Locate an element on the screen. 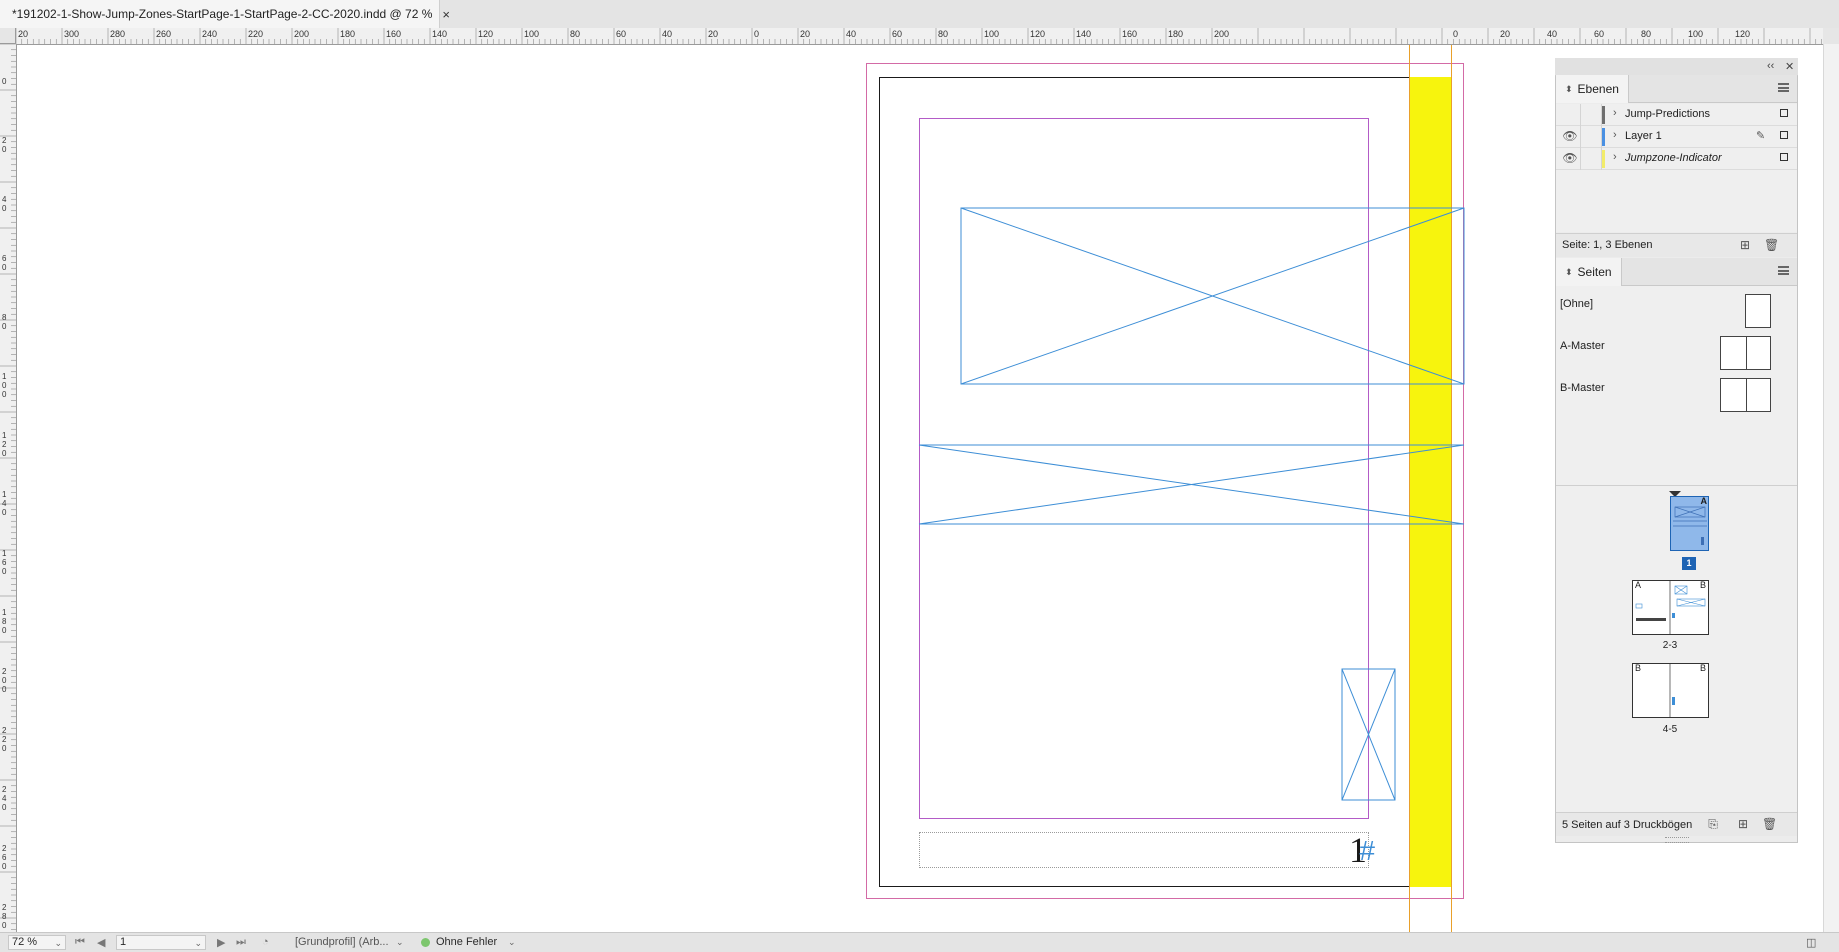 Image resolution: width=1839 pixels, height=952 pixels. tab-pages: ⬍ Seiten is located at coordinates (1589, 272).